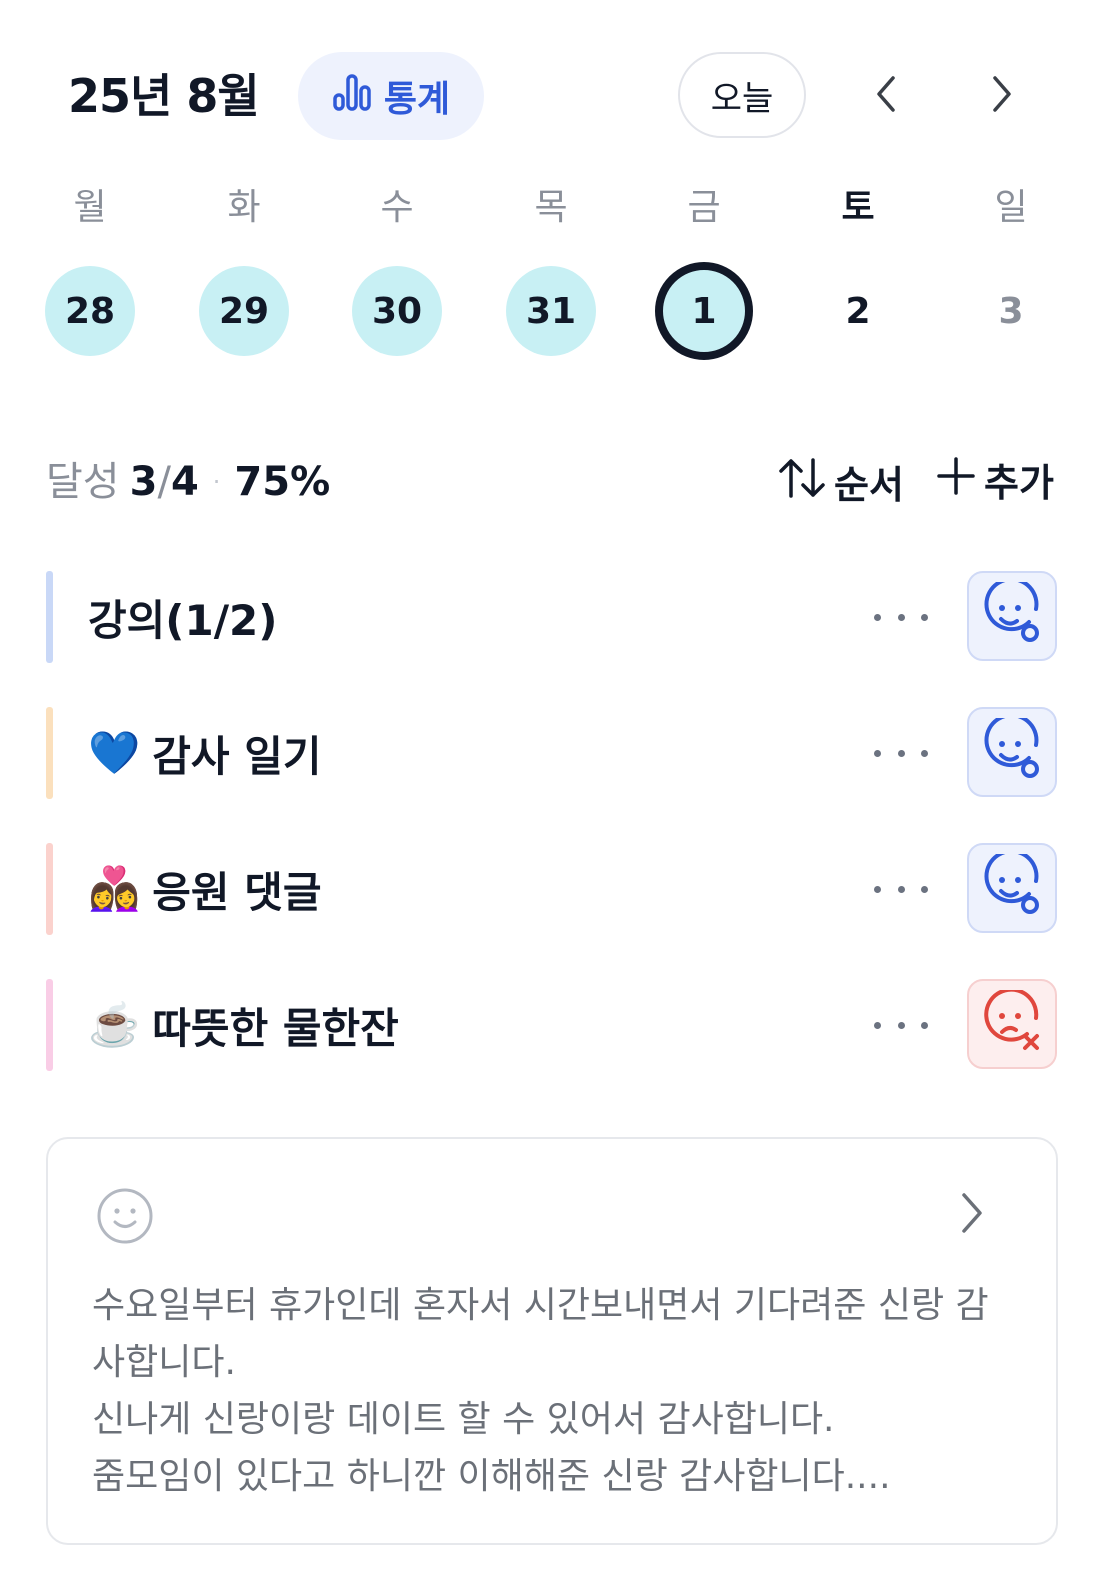 The width and height of the screenshot is (1112, 1581). What do you see at coordinates (742, 95) in the screenshot?
I see `today-button: 오늘` at bounding box center [742, 95].